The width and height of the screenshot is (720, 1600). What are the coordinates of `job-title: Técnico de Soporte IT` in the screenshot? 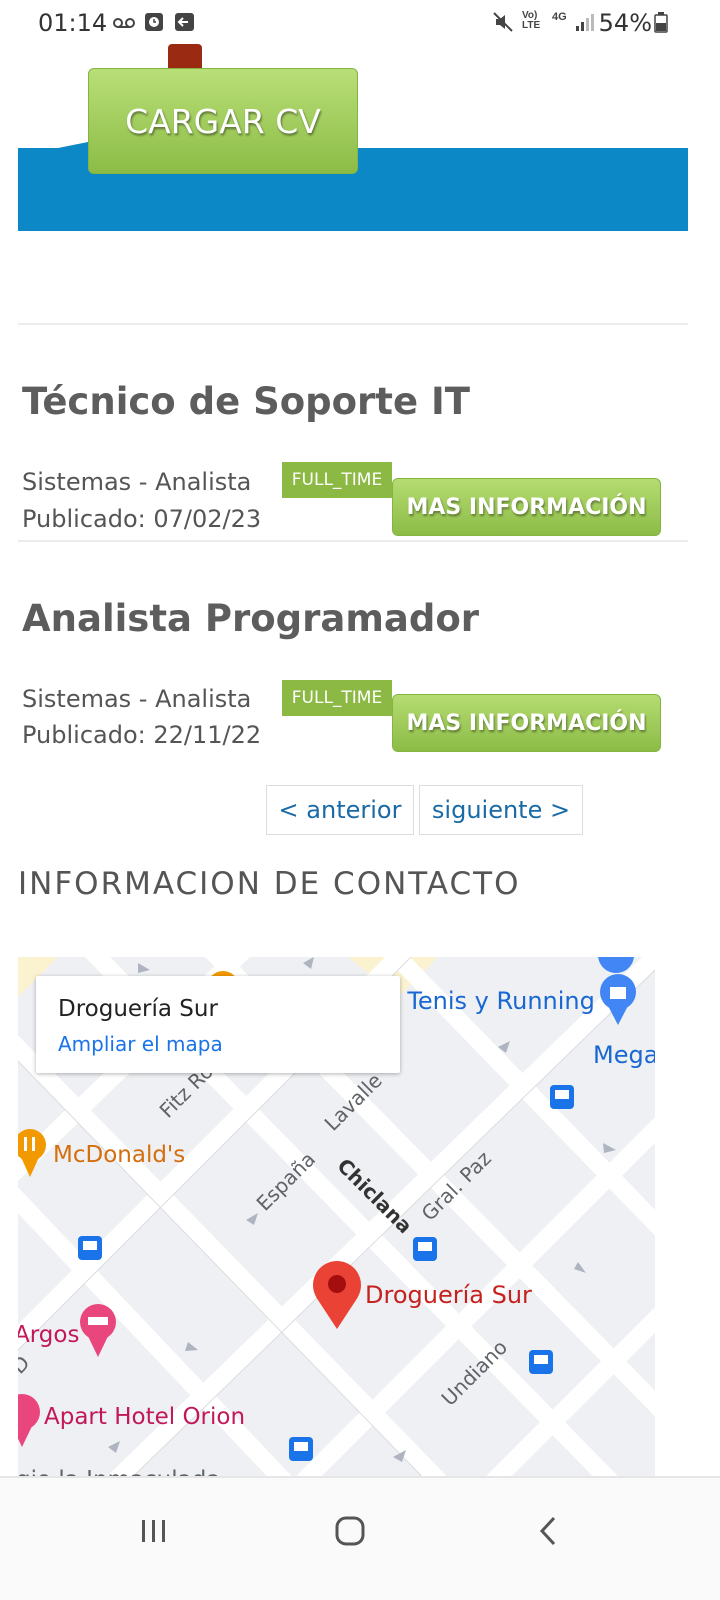 It's located at (246, 401).